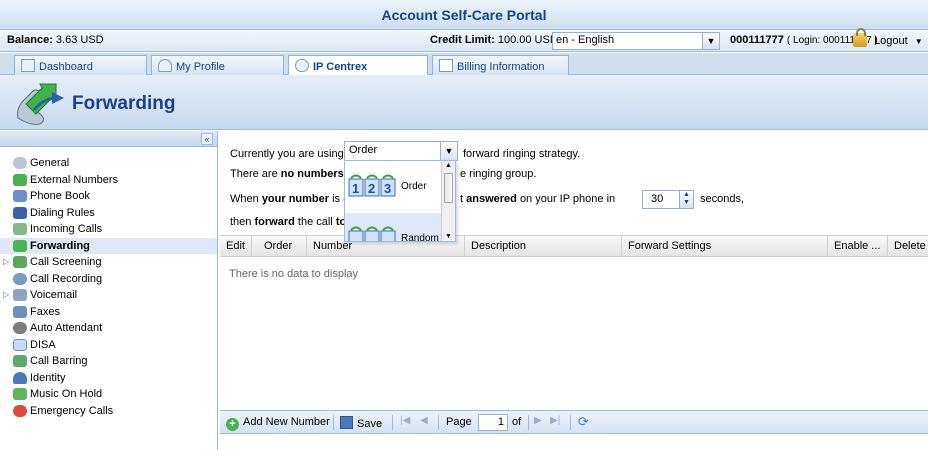 The width and height of the screenshot is (928, 450). I want to click on sidebar-item-call-screening: ▷ Call Screening, so click(108, 262).